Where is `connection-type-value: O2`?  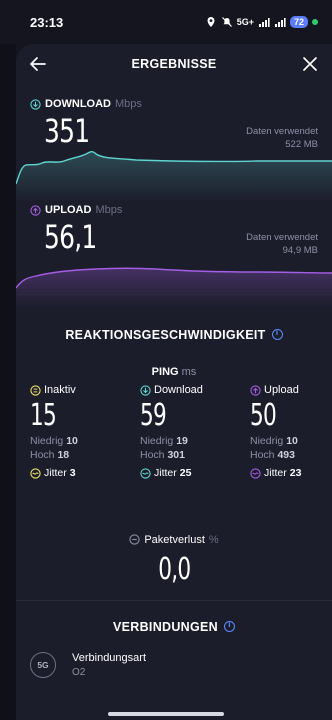 connection-type-value: O2 is located at coordinates (79, 672).